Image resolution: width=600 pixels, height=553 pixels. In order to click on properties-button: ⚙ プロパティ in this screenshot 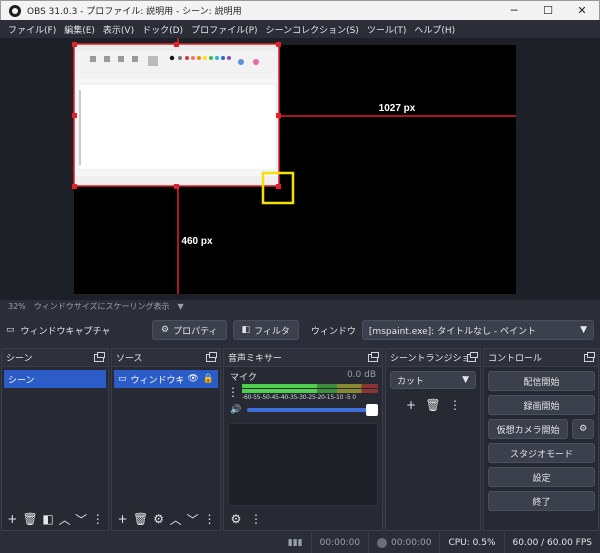, I will do `click(189, 330)`.